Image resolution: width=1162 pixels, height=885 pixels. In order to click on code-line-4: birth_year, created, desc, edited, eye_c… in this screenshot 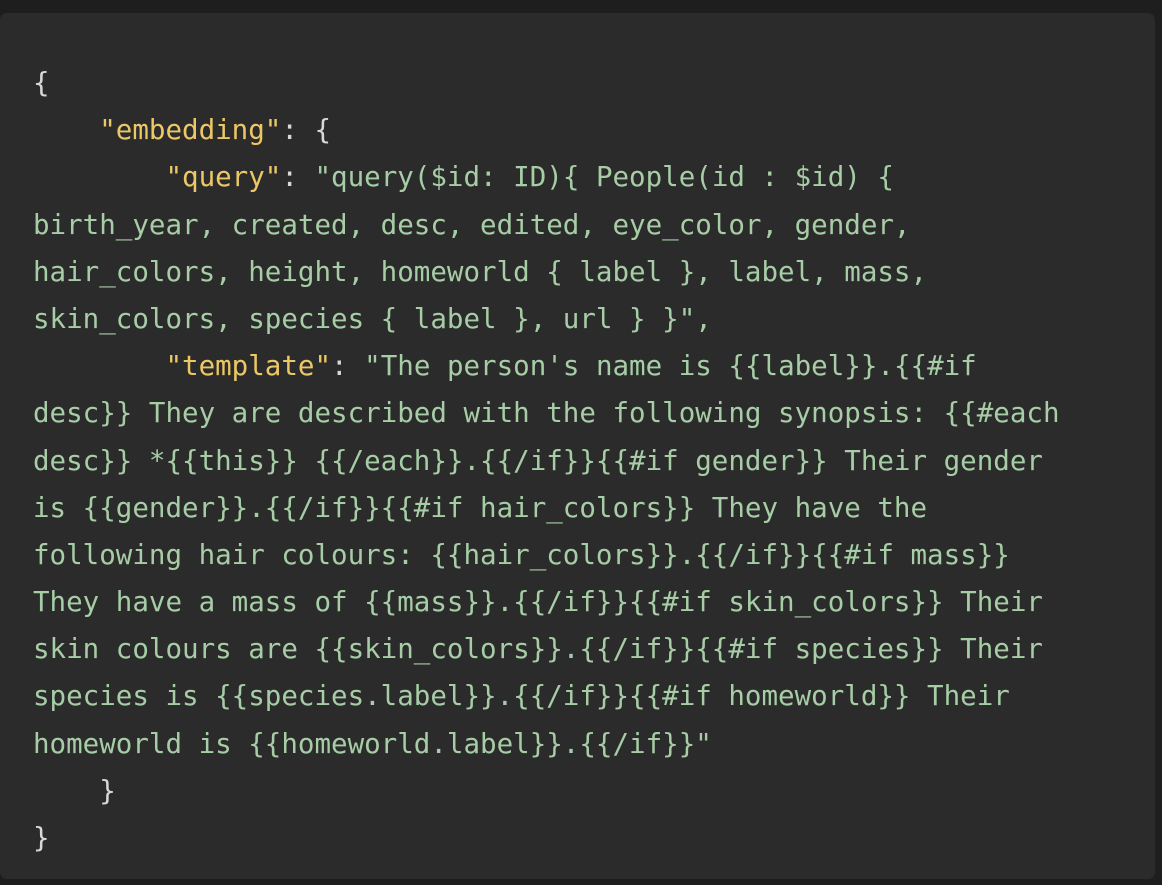, I will do `click(472, 224)`.